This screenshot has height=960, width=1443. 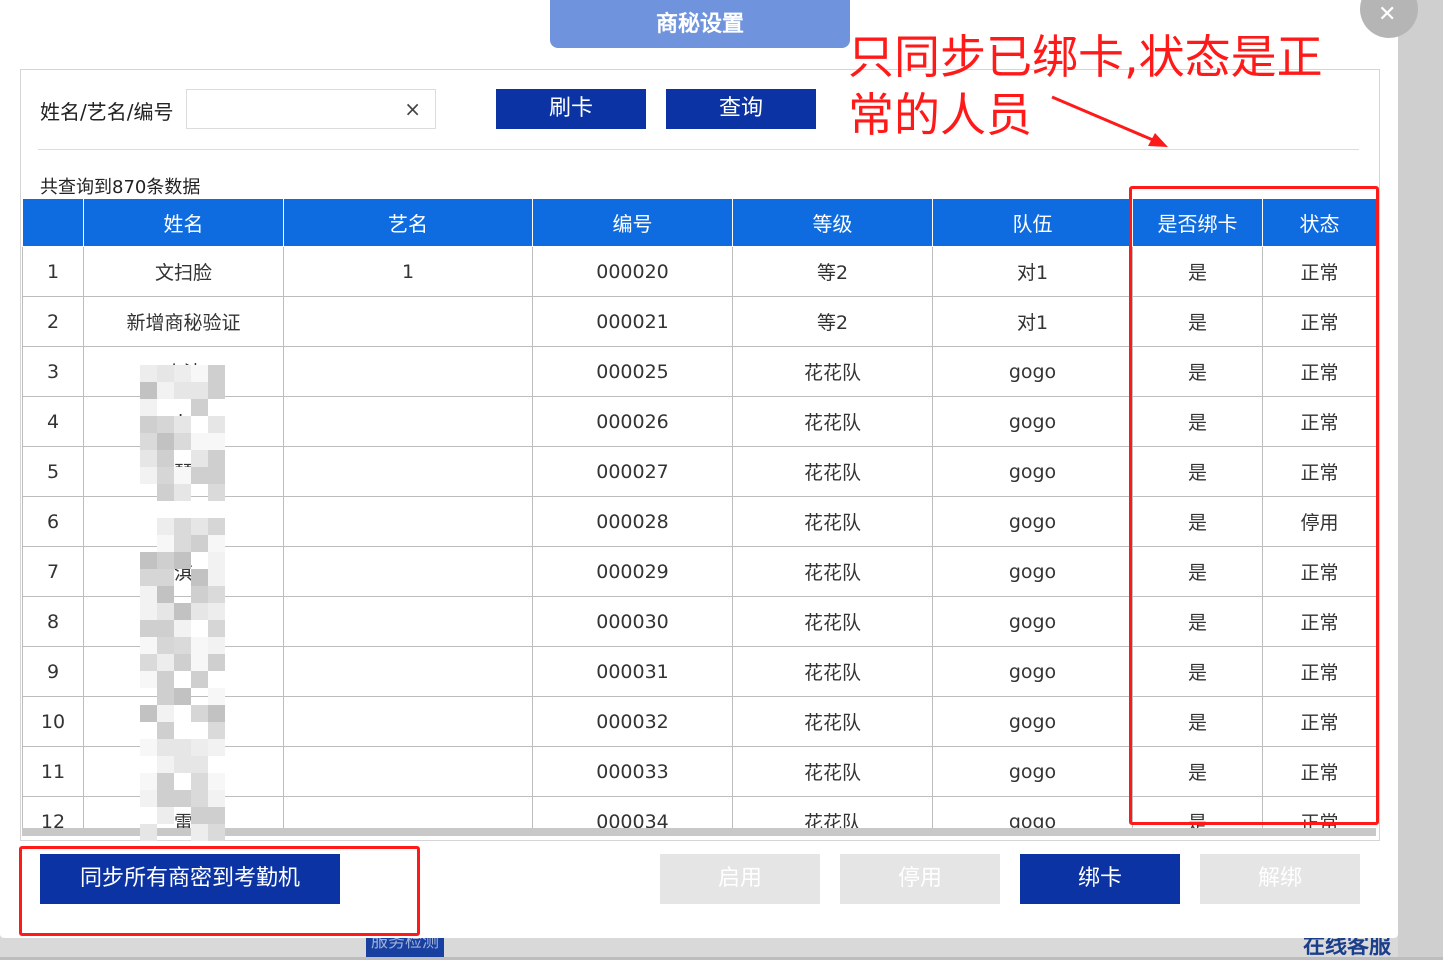 What do you see at coordinates (1109, 121) in the screenshot?
I see `annotation-arrow` at bounding box center [1109, 121].